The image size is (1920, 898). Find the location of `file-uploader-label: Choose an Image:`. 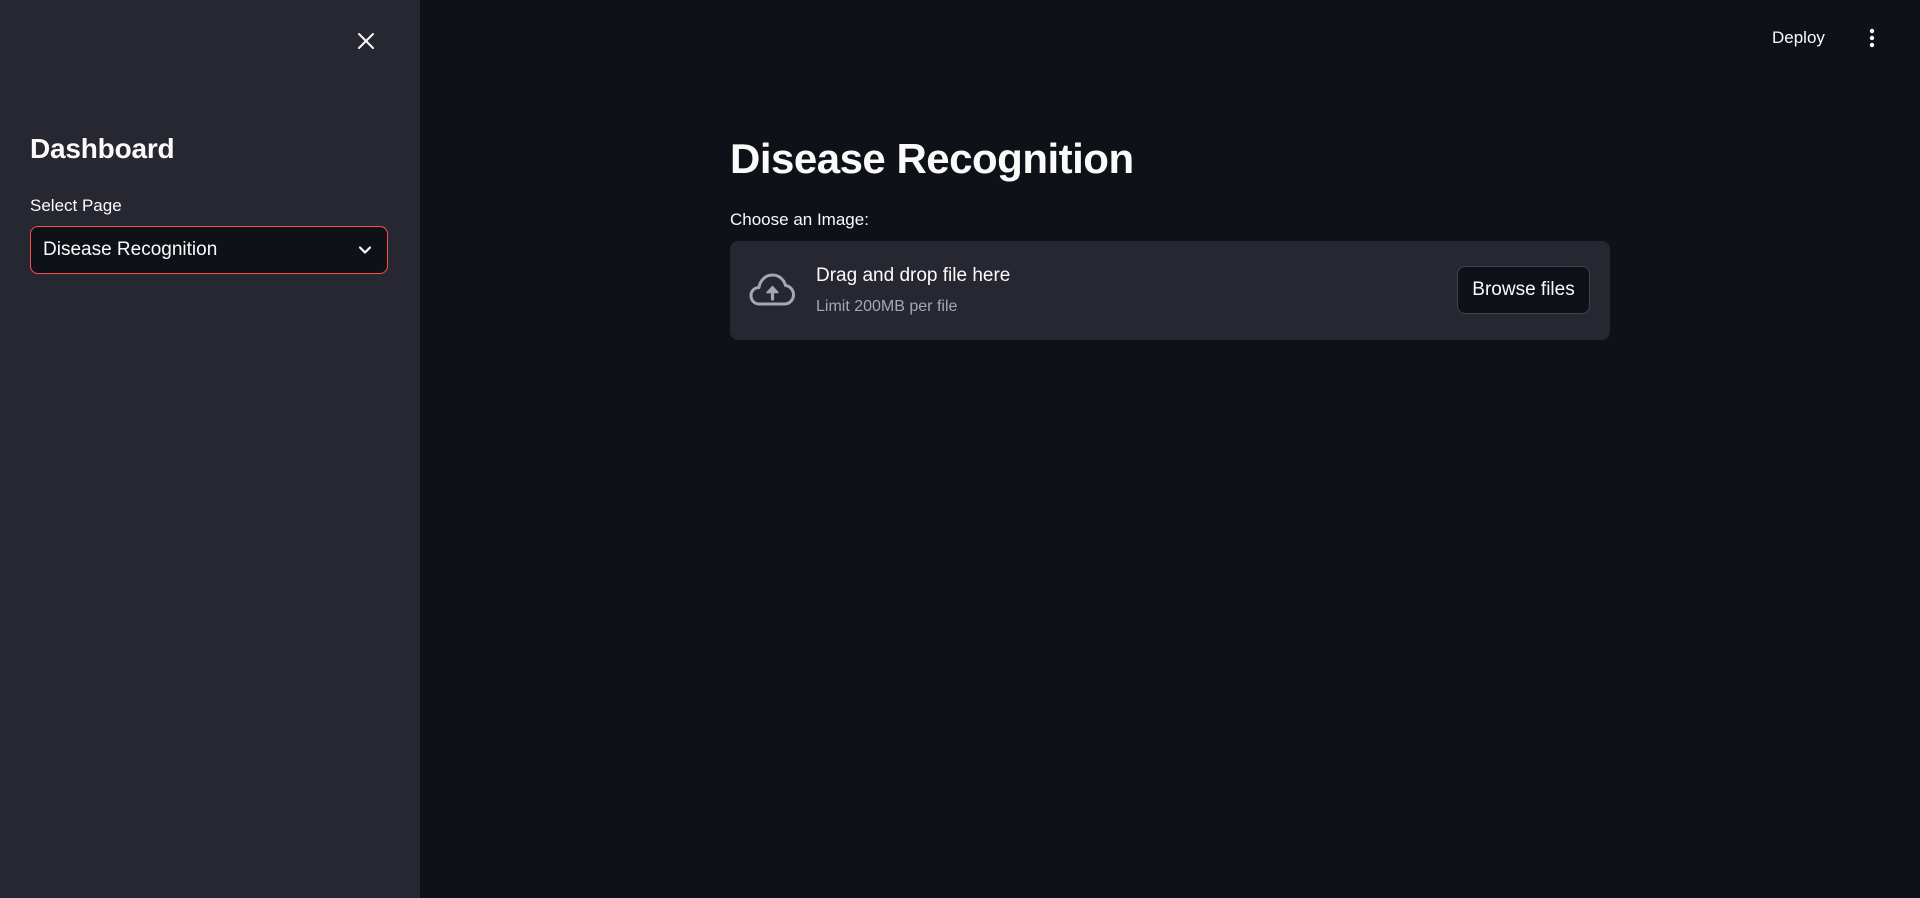

file-uploader-label: Choose an Image: is located at coordinates (799, 219).